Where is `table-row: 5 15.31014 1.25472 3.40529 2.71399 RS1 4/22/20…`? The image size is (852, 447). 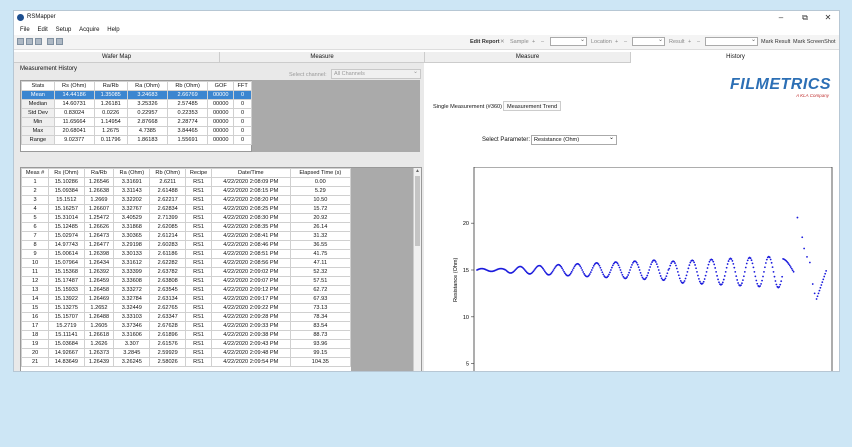 table-row: 5 15.31014 1.25472 3.40529 2.71399 RS1 4/22/20… is located at coordinates (186, 218).